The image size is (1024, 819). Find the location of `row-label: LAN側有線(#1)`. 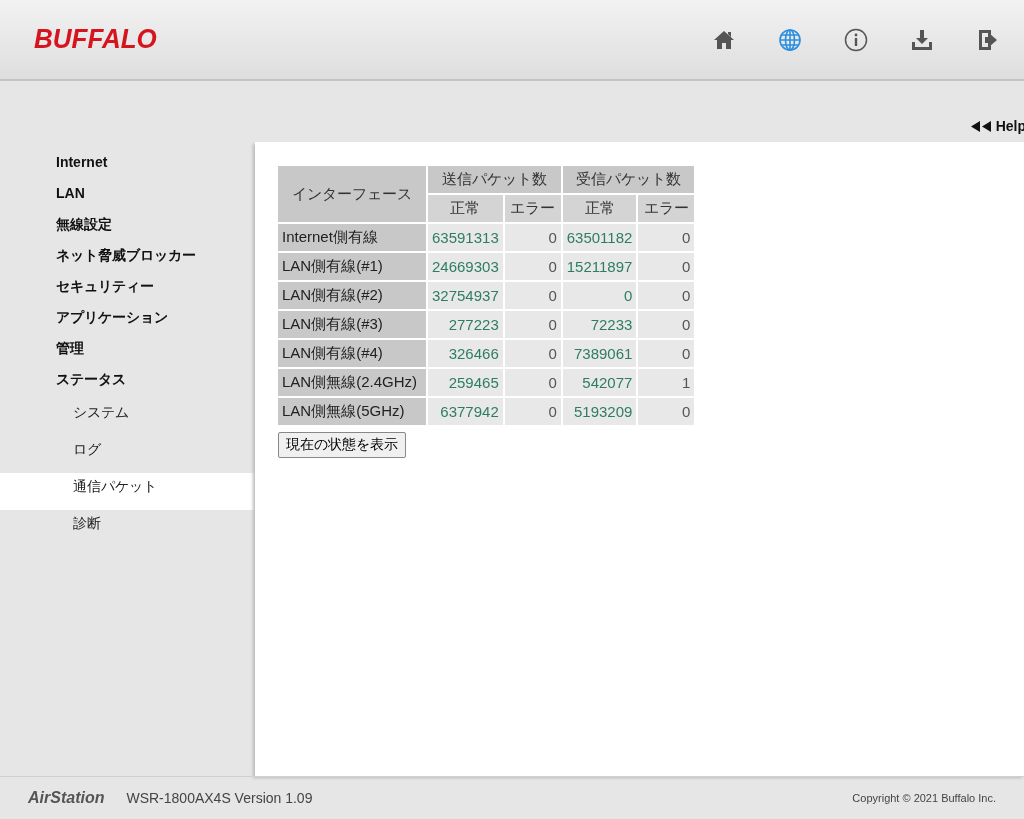

row-label: LAN側有線(#1) is located at coordinates (352, 266).